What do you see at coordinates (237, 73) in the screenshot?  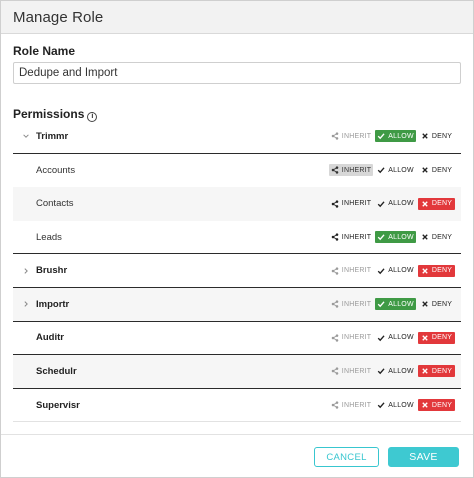 I see `role-name-input` at bounding box center [237, 73].